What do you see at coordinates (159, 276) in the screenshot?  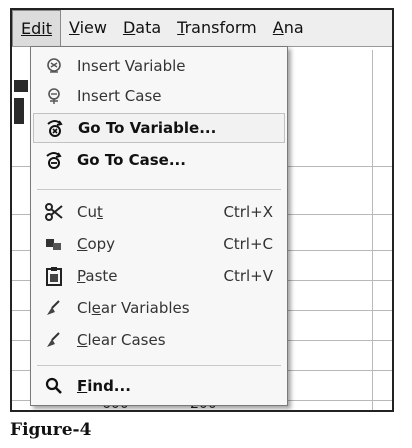 I see `menu-item-paste: Paste Ctrl+V` at bounding box center [159, 276].